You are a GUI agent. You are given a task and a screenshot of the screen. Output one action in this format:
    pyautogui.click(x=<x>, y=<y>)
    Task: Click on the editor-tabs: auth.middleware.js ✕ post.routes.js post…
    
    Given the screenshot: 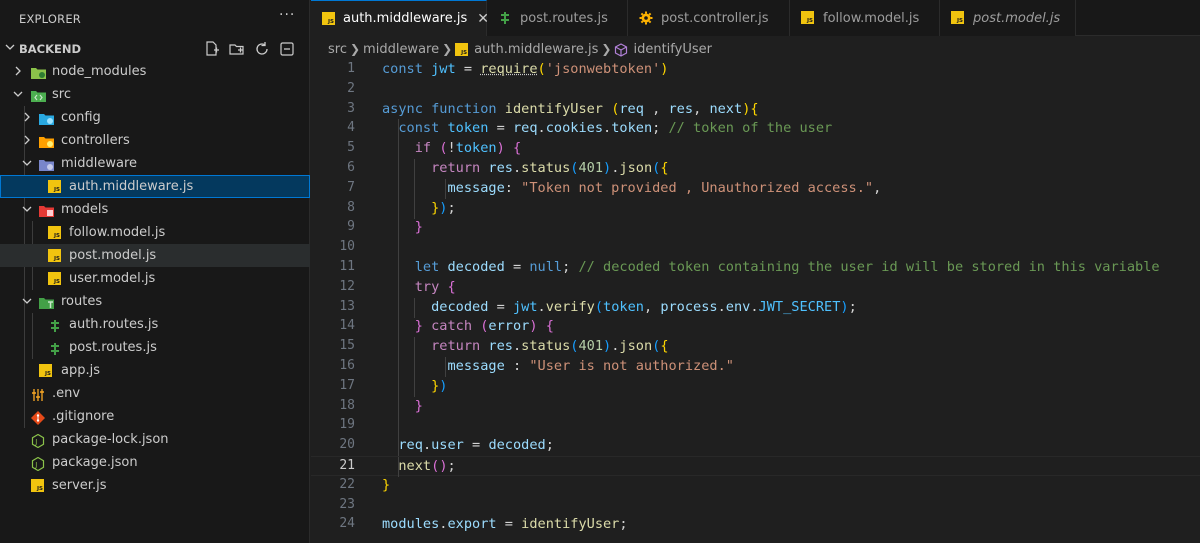 What is the action you would take?
    pyautogui.click(x=755, y=18)
    